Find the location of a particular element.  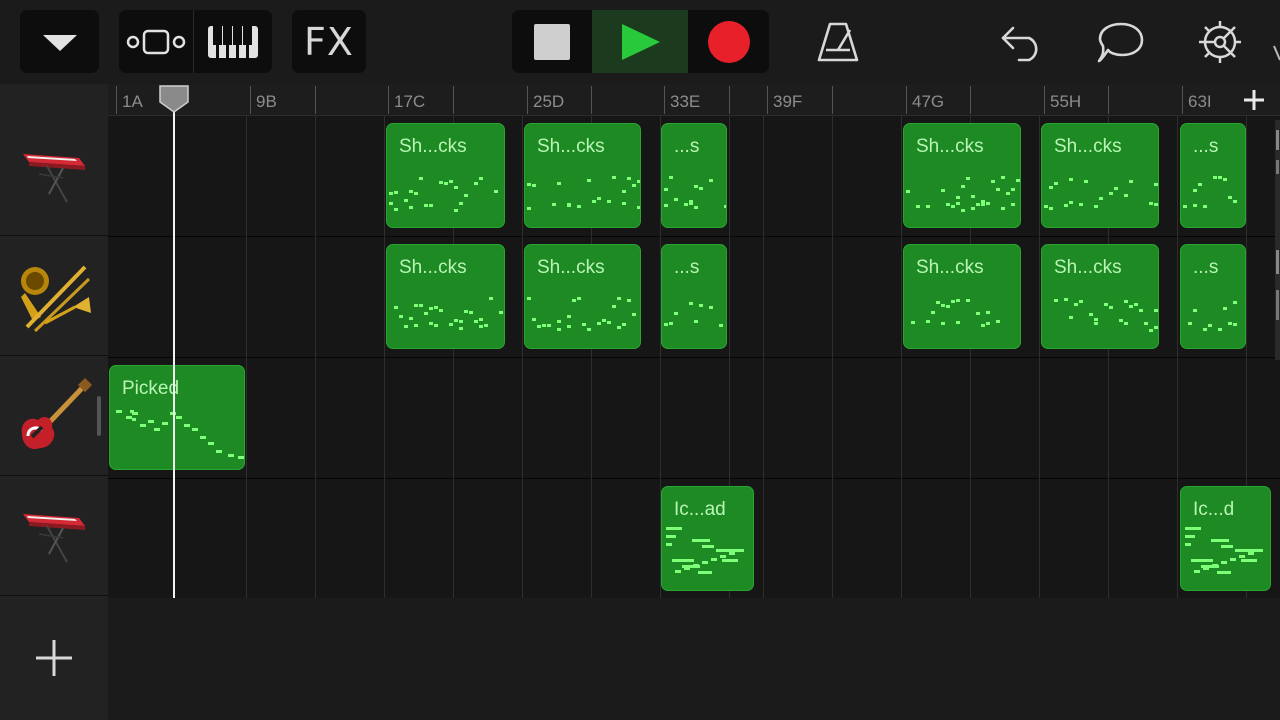

stop-icon is located at coordinates (552, 41).